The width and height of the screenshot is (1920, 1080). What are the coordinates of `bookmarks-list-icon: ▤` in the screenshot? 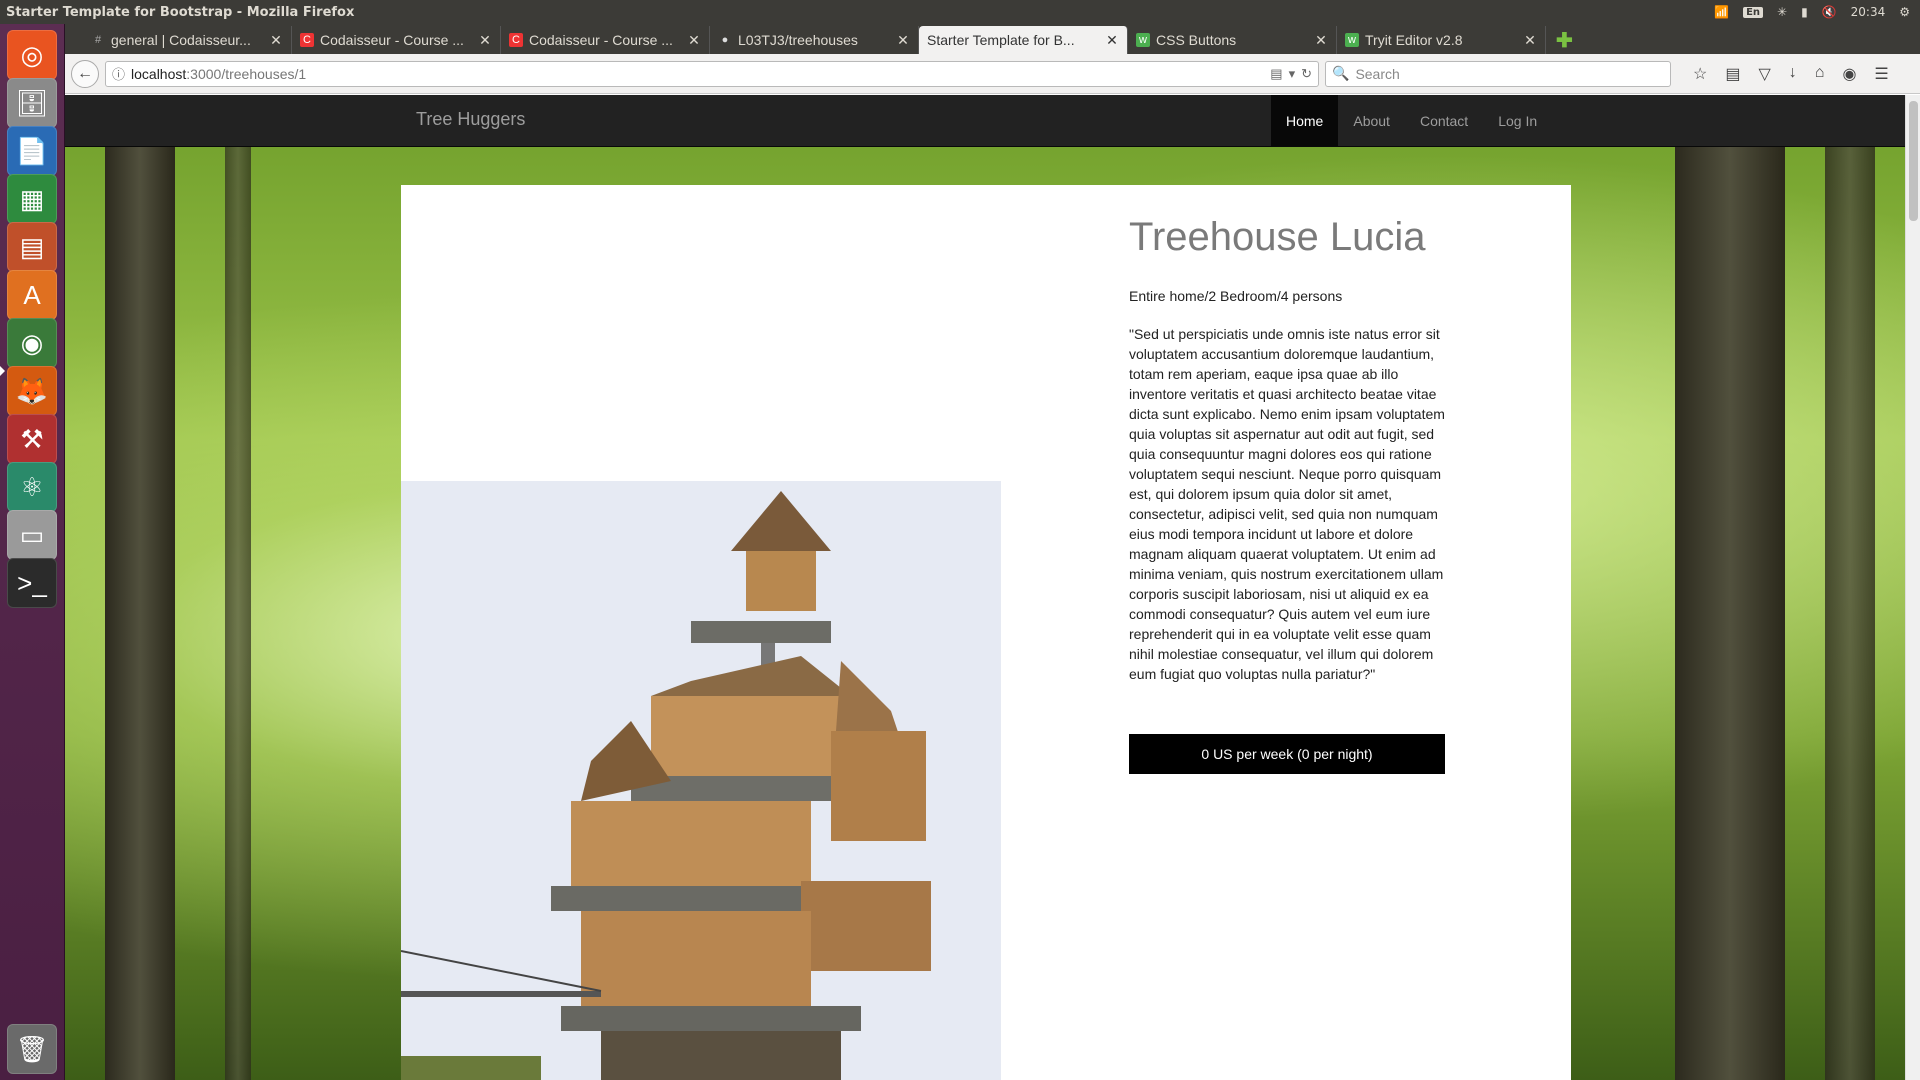 It's located at (1732, 74).